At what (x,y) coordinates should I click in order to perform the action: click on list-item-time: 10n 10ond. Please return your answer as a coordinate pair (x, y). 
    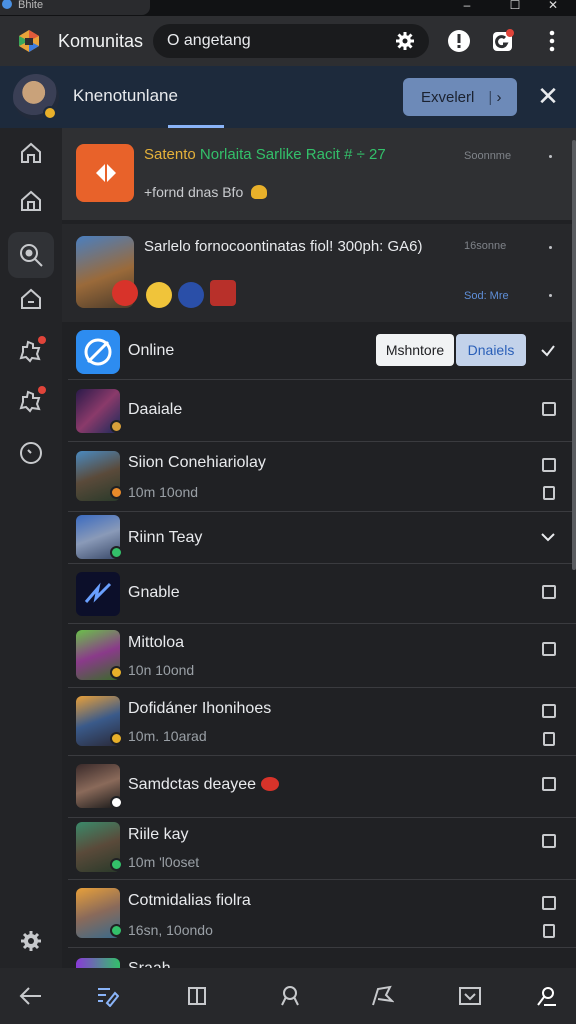
    Looking at the image, I should click on (161, 670).